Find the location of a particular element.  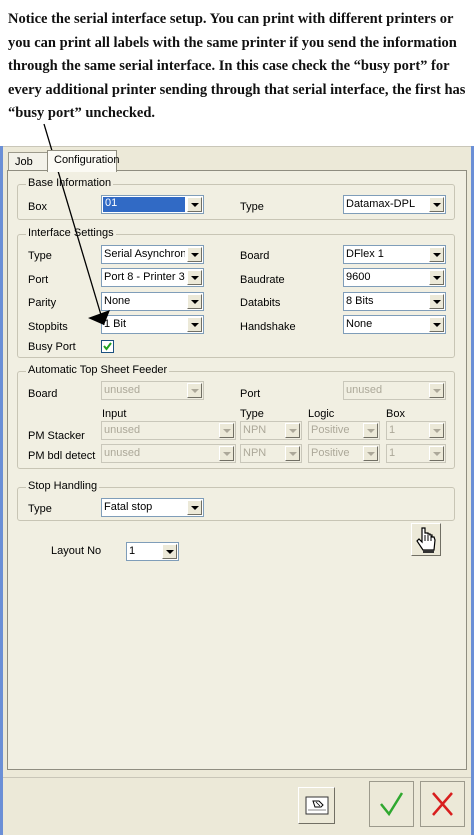

hand-pointer-icon is located at coordinates (426, 540).